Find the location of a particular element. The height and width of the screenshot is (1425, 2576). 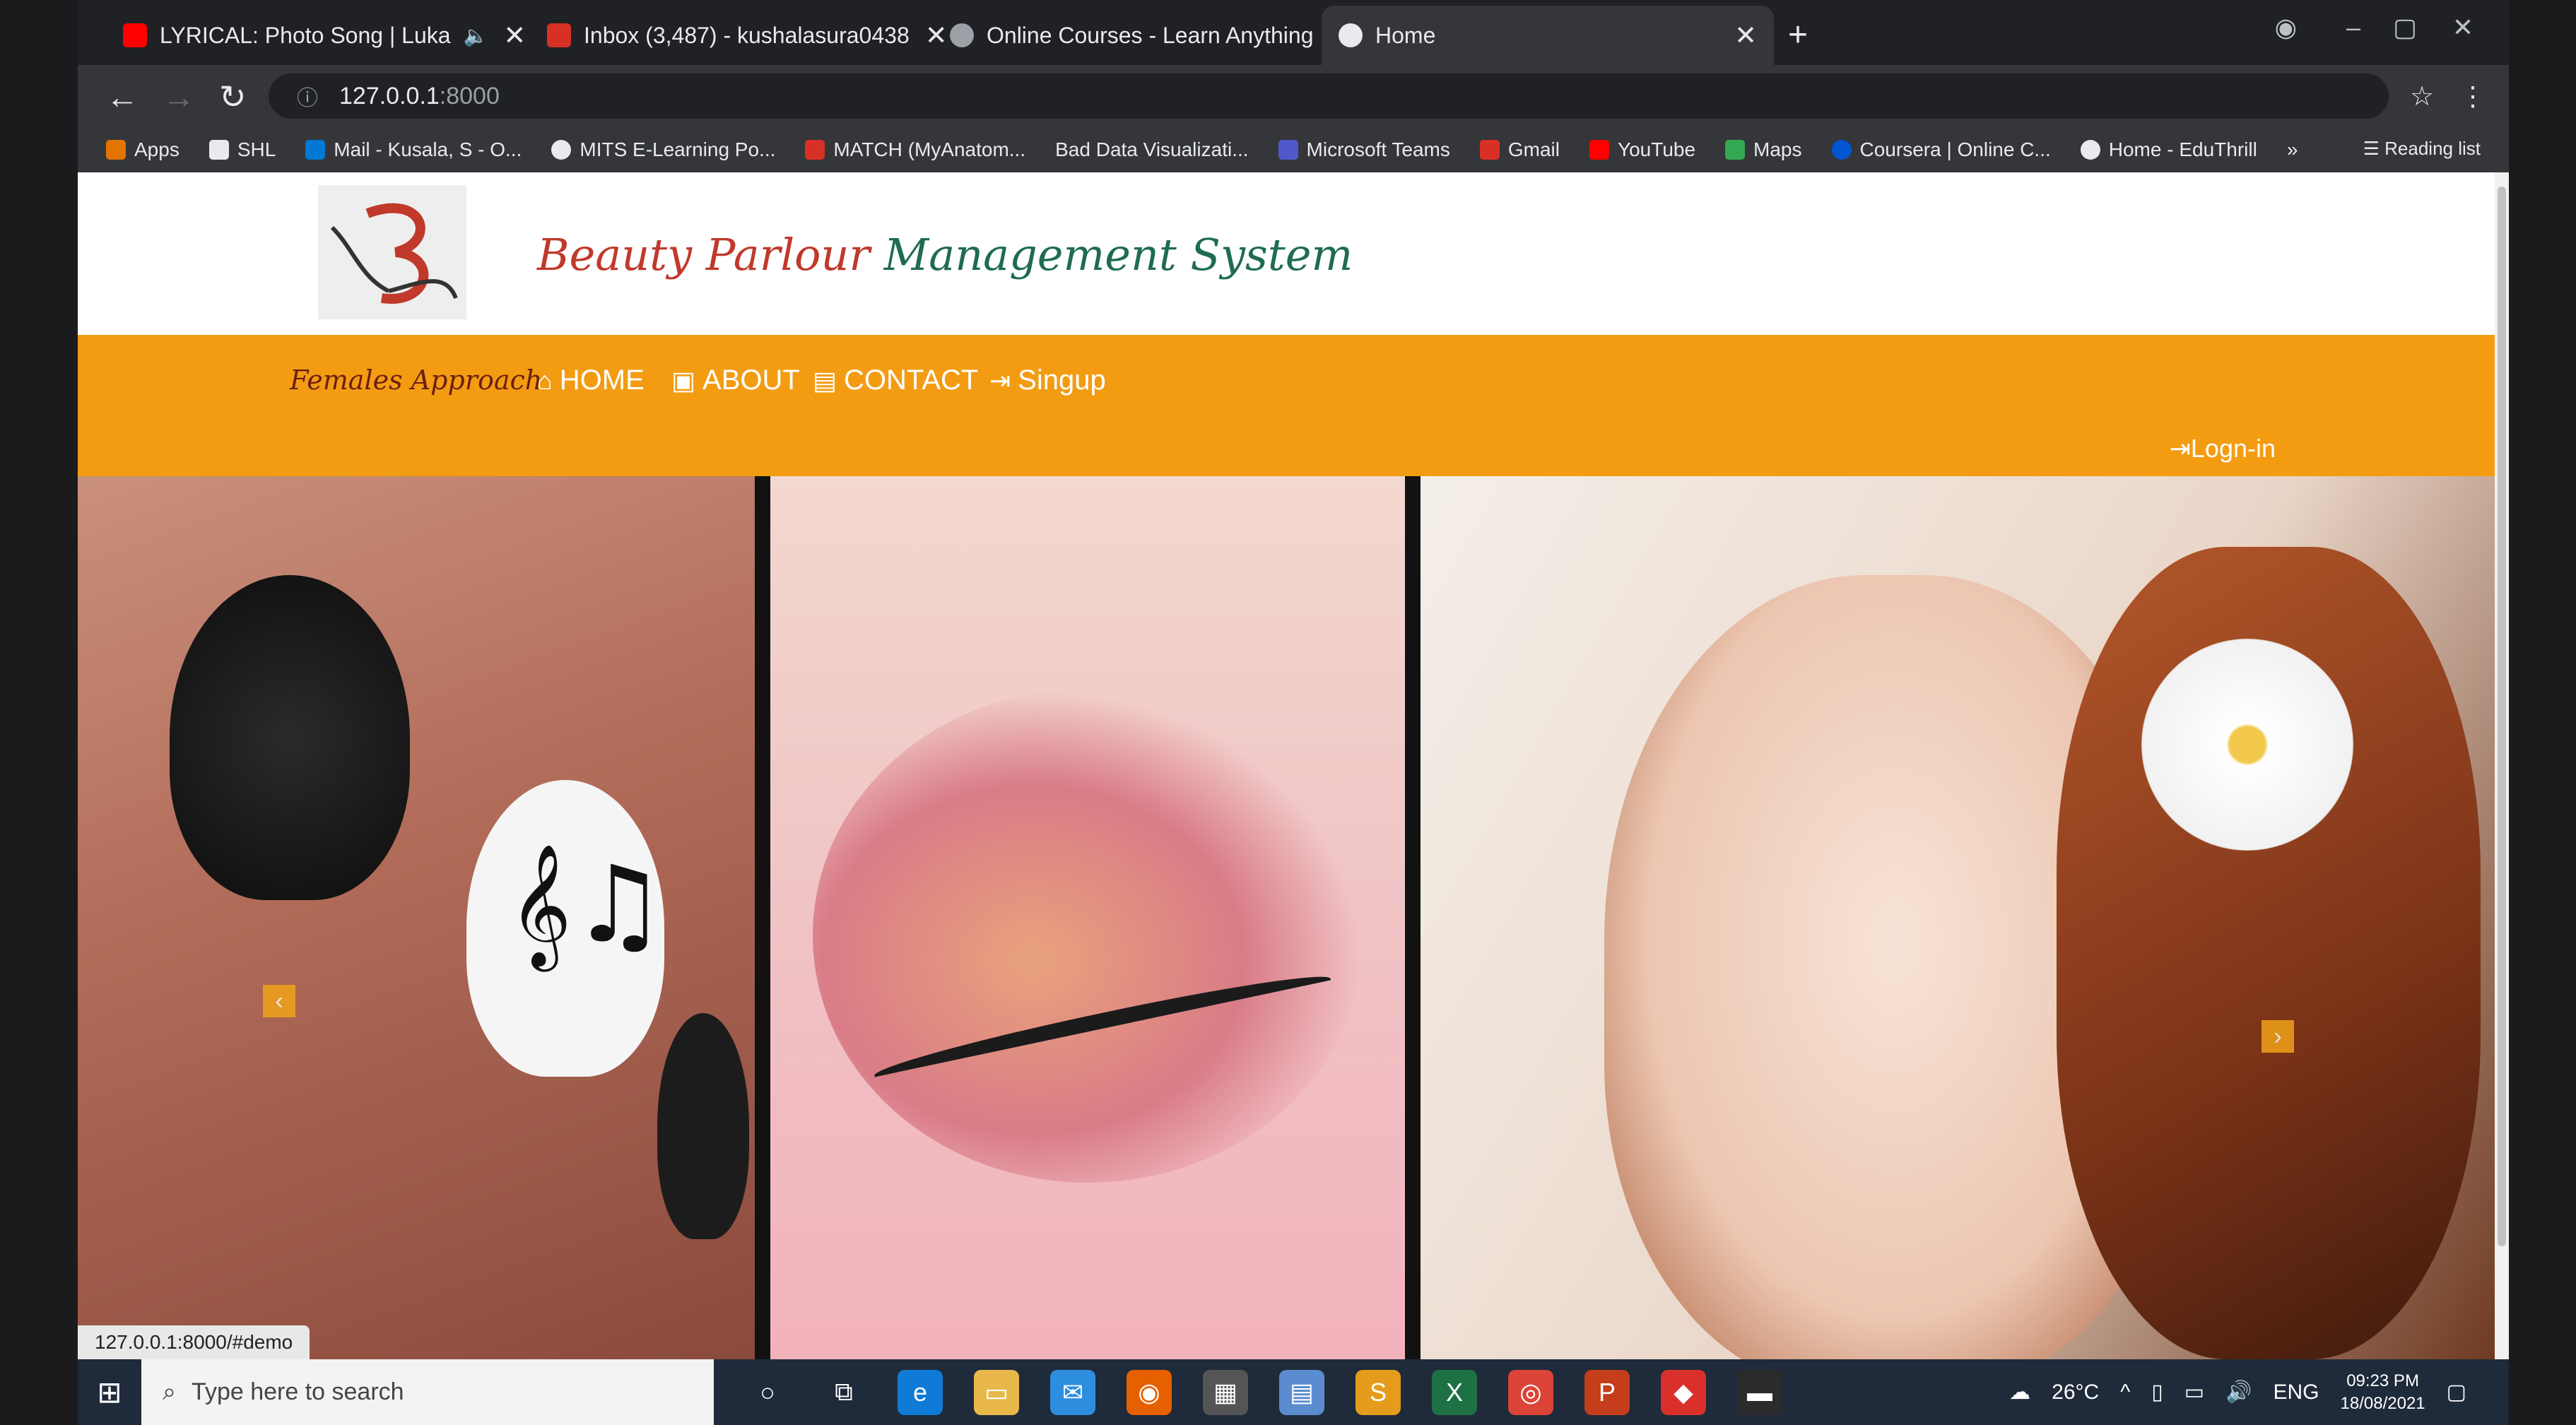

bookmark-youtube: YouTube is located at coordinates (1642, 149).